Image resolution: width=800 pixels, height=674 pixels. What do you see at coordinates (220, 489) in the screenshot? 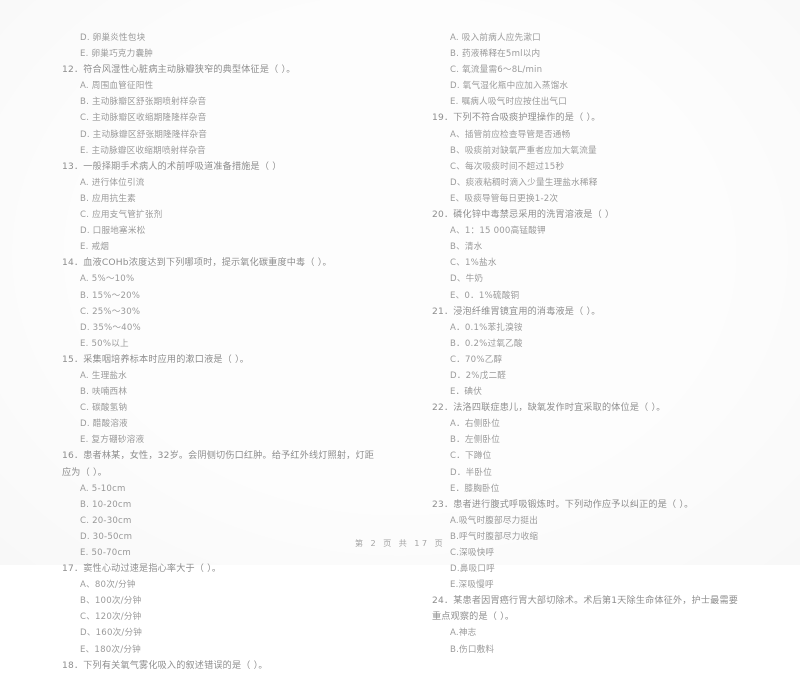
I see `option-a: A. 5-10cm` at bounding box center [220, 489].